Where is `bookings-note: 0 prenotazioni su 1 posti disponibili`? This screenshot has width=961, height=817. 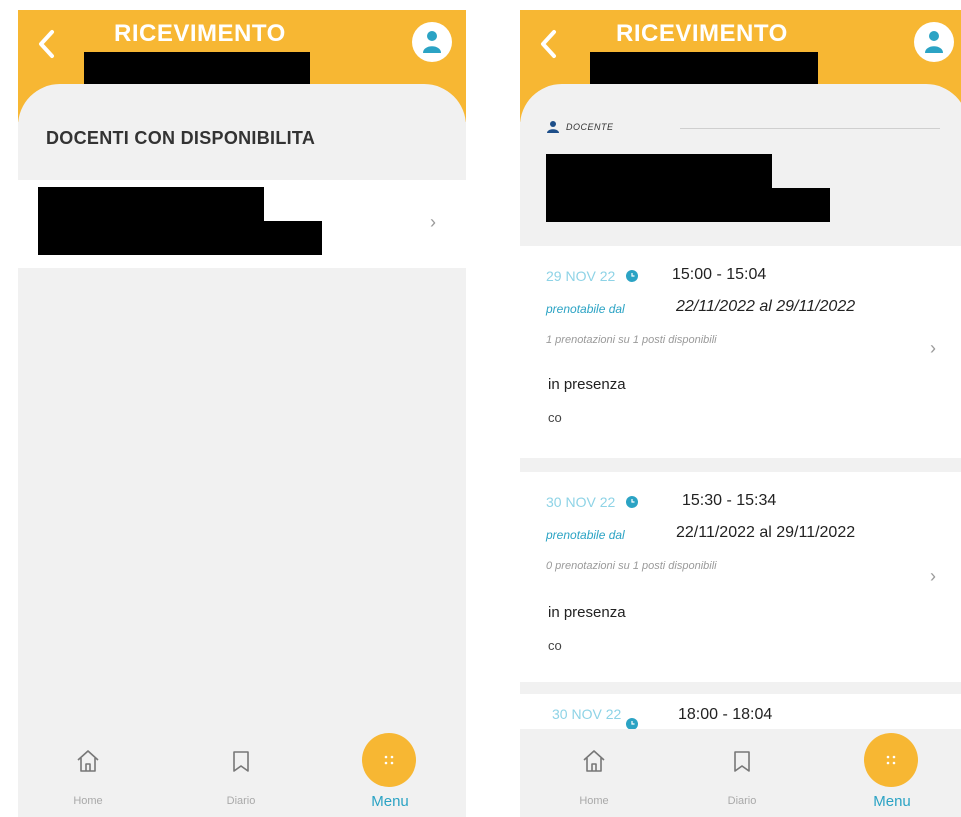 bookings-note: 0 prenotazioni su 1 posti disponibili is located at coordinates (631, 566).